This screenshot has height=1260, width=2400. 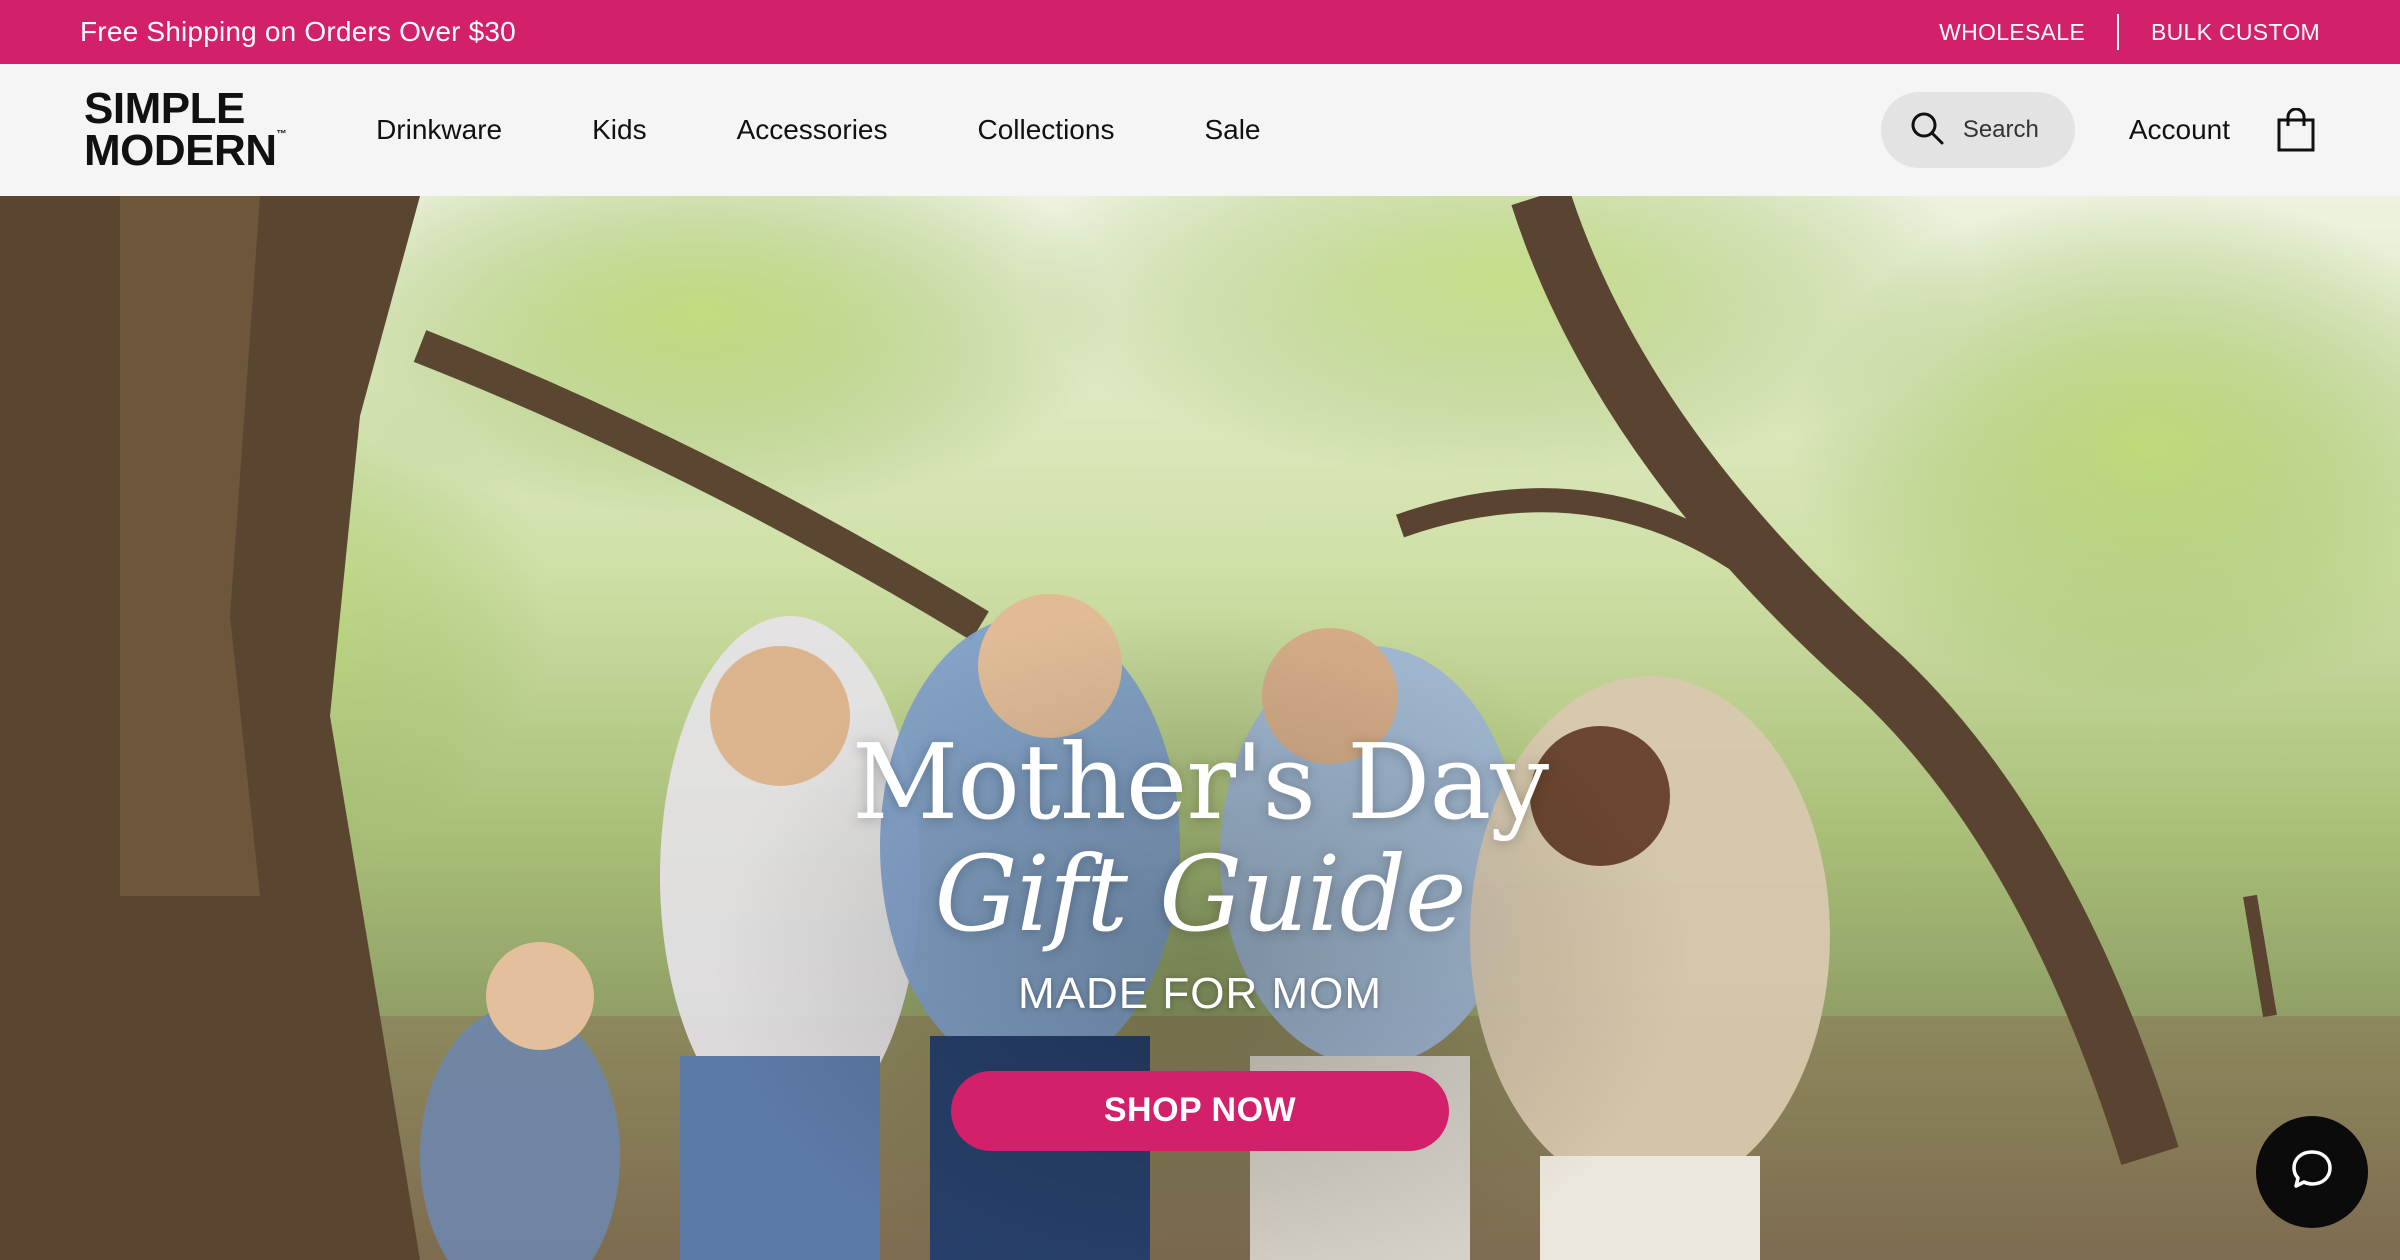 I want to click on search-icon, so click(x=1927, y=130).